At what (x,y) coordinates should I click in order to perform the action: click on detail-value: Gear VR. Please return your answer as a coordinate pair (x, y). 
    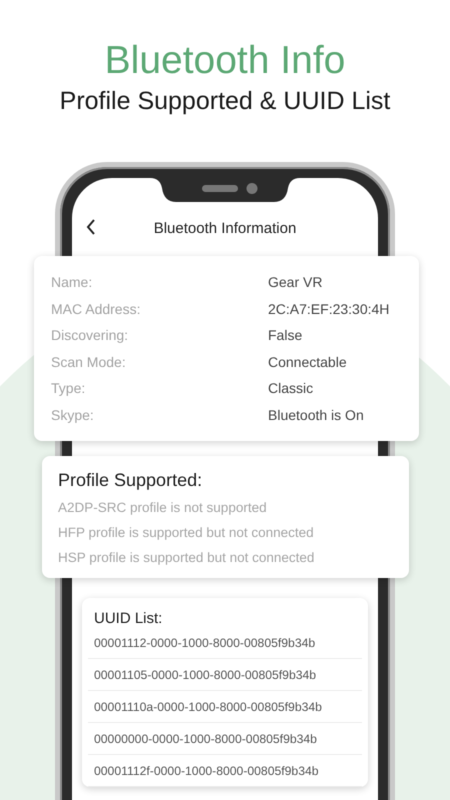
    Looking at the image, I should click on (296, 282).